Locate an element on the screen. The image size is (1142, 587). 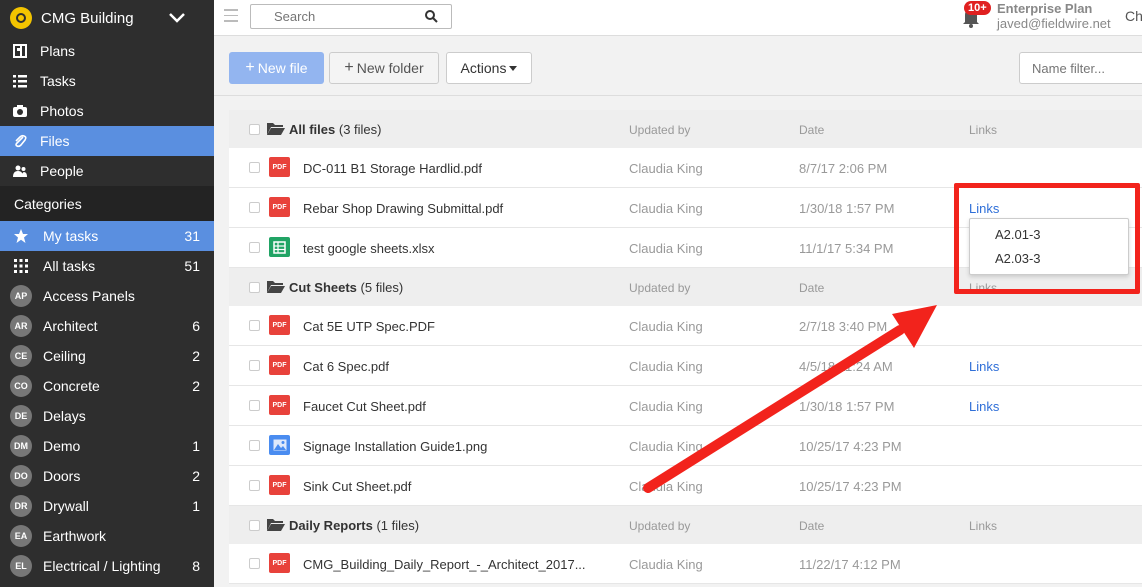
file-name: Rebar Shop Drawing Submittal.pdf is located at coordinates (403, 208).